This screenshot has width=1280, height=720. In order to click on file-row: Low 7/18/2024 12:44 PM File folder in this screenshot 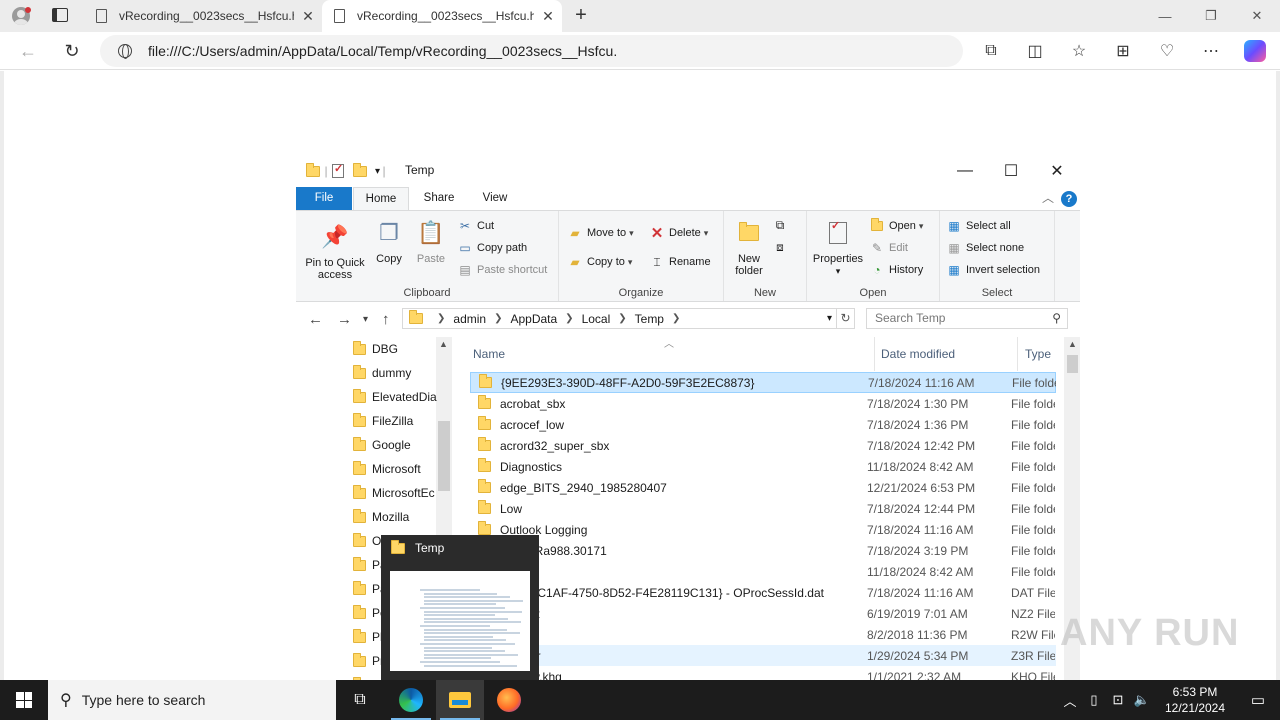, I will do `click(763, 508)`.